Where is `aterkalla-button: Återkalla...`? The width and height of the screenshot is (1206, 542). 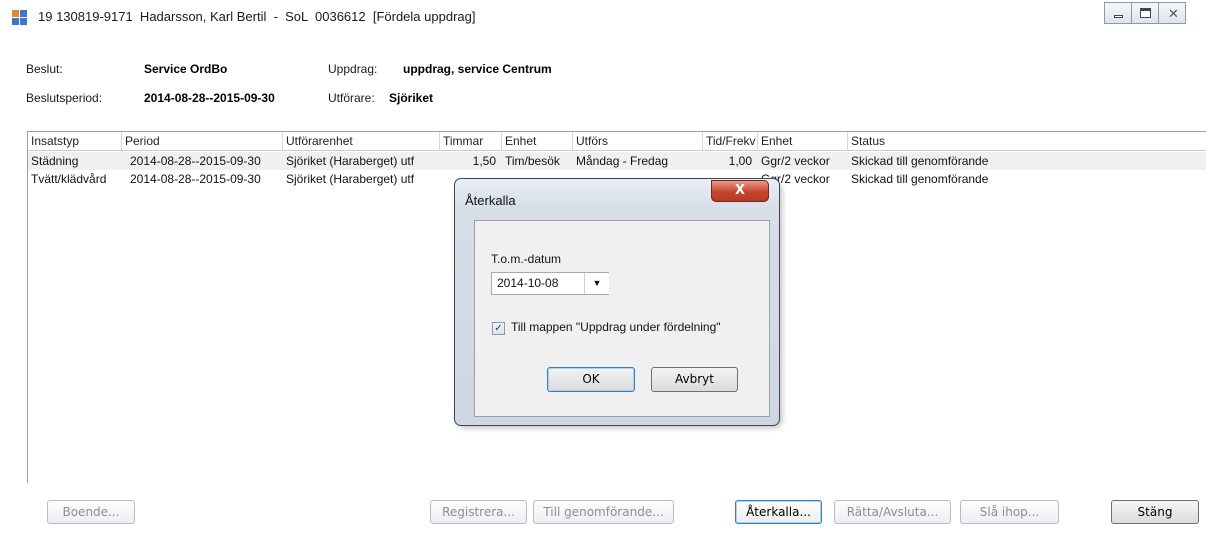 aterkalla-button: Återkalla... is located at coordinates (778, 512).